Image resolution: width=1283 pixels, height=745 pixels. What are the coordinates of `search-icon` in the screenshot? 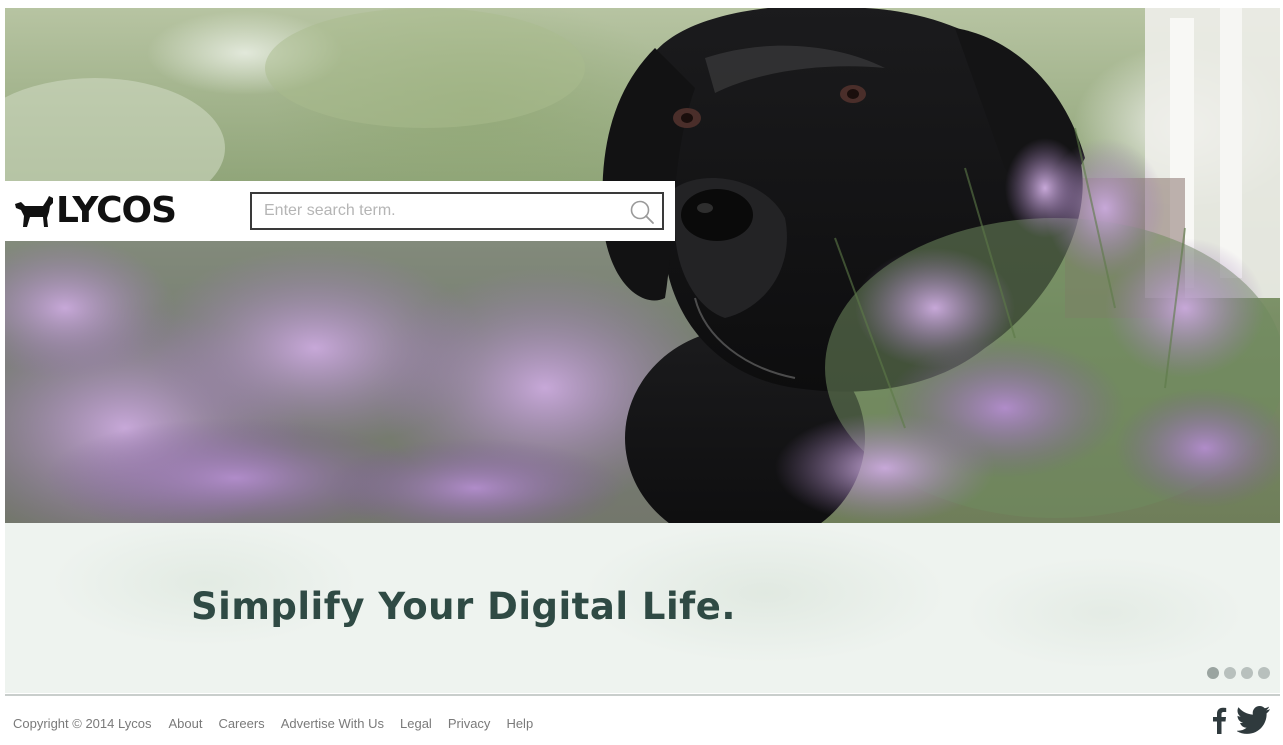 It's located at (642, 212).